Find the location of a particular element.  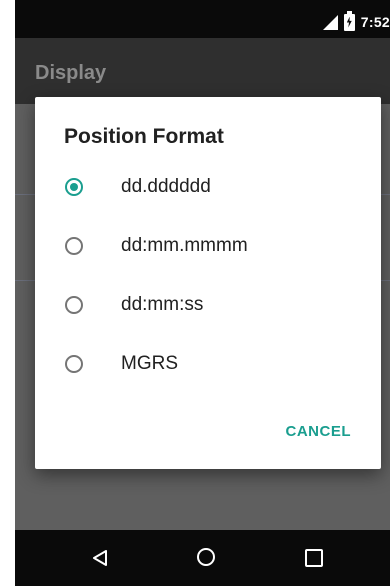

cancel-button: CANCEL is located at coordinates (319, 431).